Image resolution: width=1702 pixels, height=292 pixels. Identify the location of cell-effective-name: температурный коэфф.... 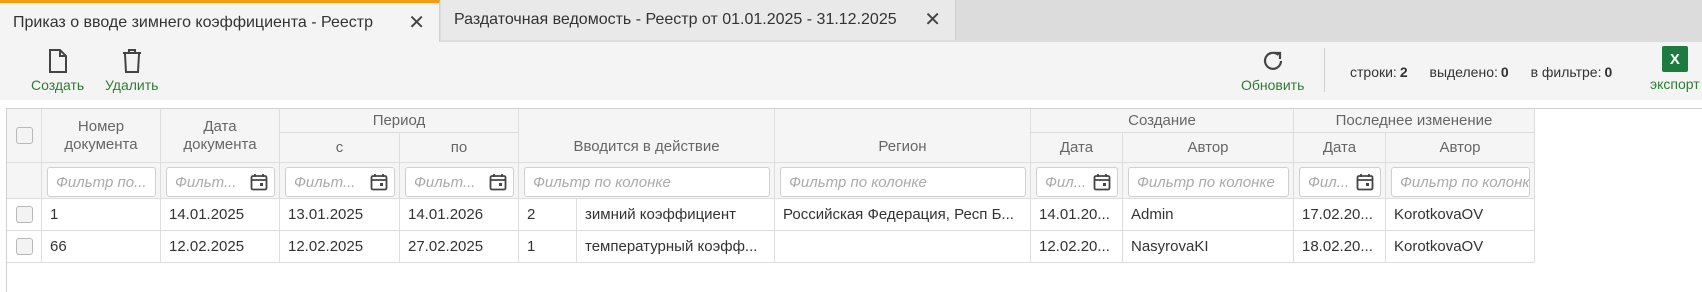
(676, 247).